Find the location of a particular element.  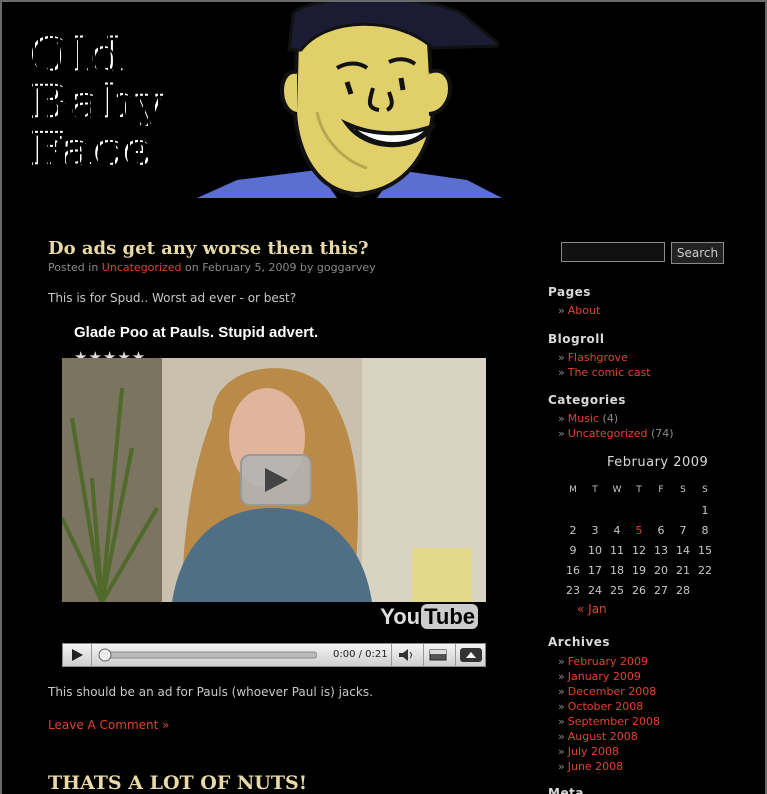

post-title: THATS A LOT OF NUTS! is located at coordinates (177, 783).